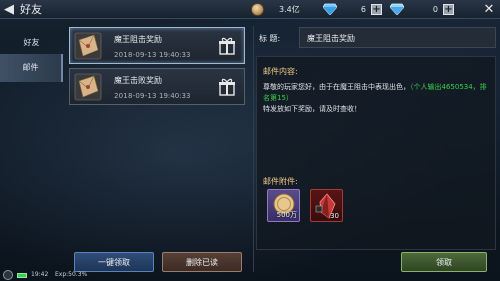 Image resolution: width=500 pixels, height=281 pixels. What do you see at coordinates (330, 9) in the screenshot?
I see `gem-icon` at bounding box center [330, 9].